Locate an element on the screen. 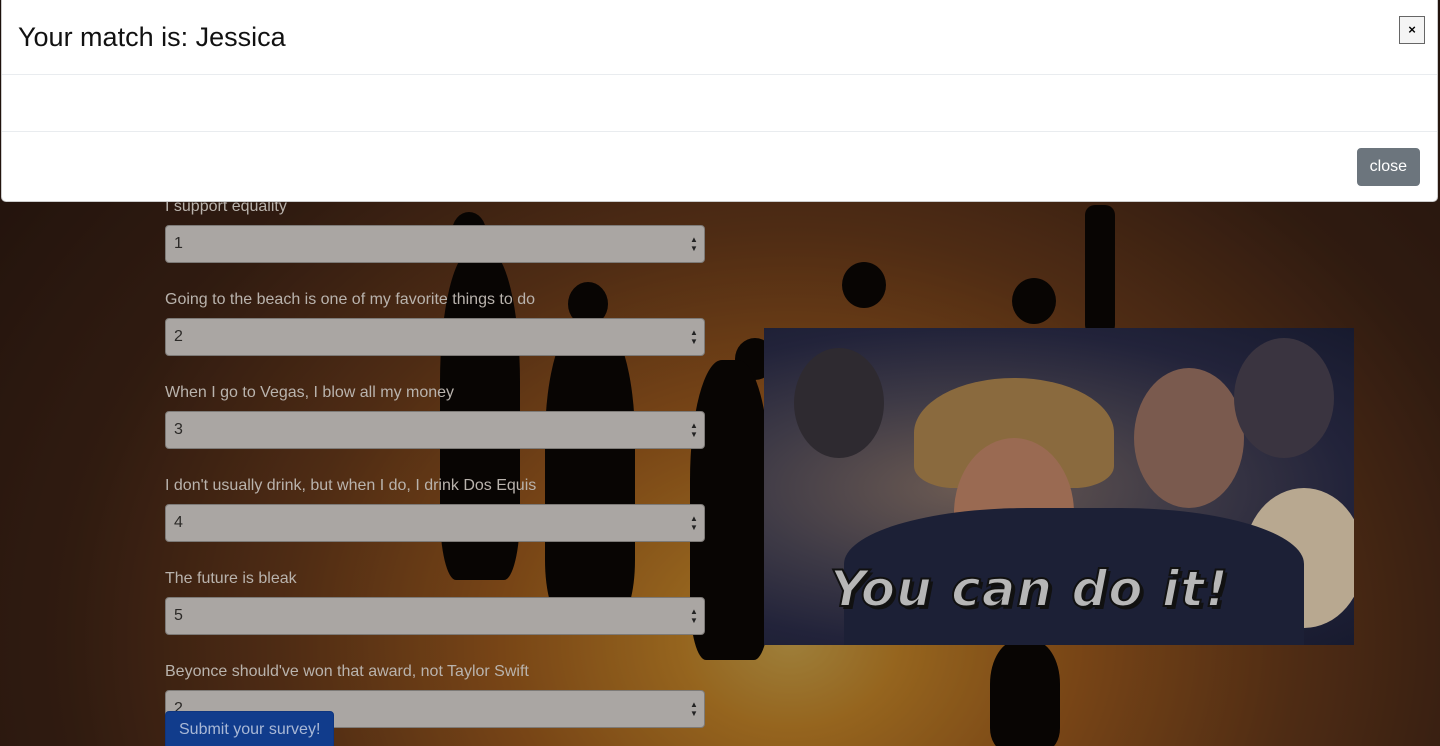 This screenshot has width=1440, height=746. question-4-select: 4 ▲ ▼ is located at coordinates (435, 523).